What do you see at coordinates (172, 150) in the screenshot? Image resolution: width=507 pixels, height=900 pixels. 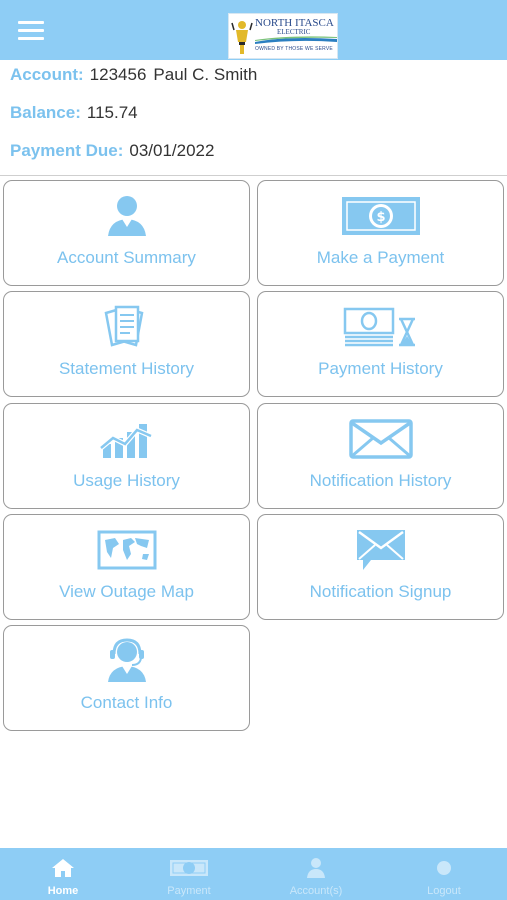 I see `payment-due-value: 03/01/2022` at bounding box center [172, 150].